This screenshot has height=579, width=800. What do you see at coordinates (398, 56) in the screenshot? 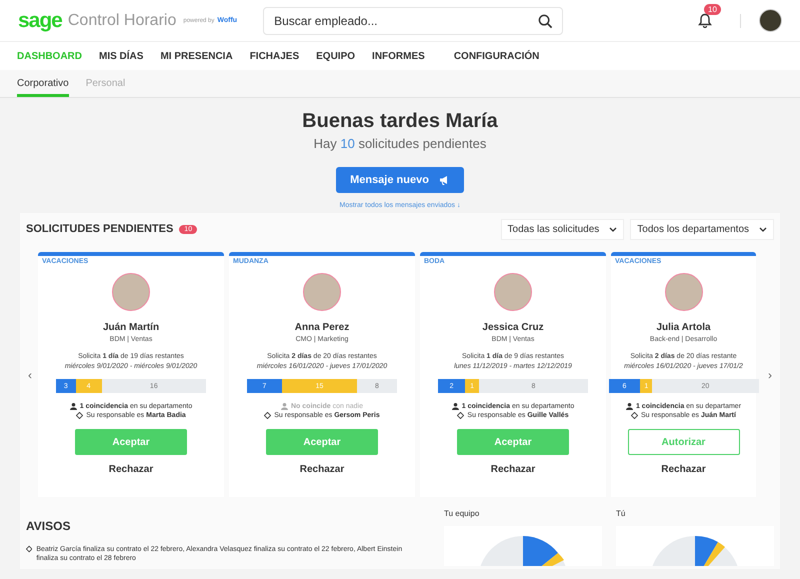
I see `nav-tab: INFORMES` at bounding box center [398, 56].